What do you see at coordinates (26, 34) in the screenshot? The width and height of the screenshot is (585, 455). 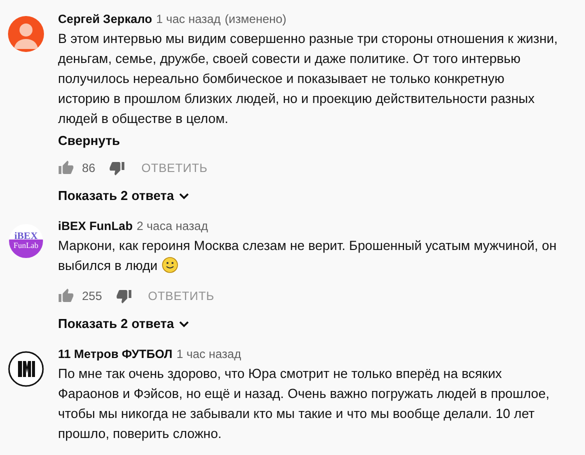 I see `avatar` at bounding box center [26, 34].